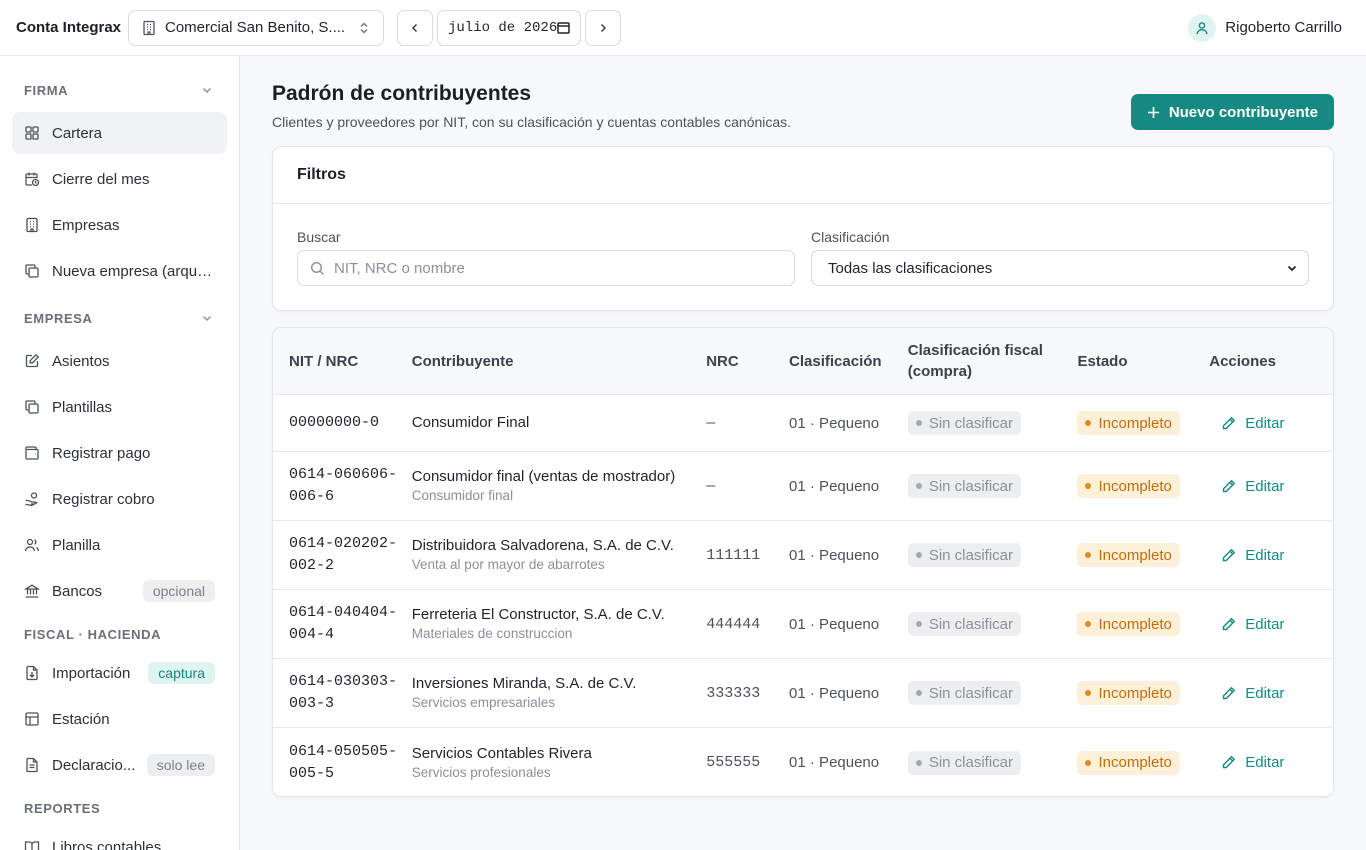  Describe the element at coordinates (733, 693) in the screenshot. I see `nrc-value: 333333` at that location.